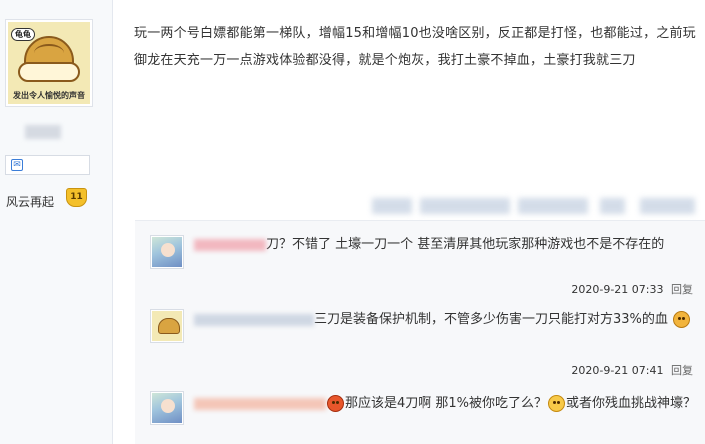 Image resolution: width=705 pixels, height=444 pixels. Describe the element at coordinates (557, 403) in the screenshot. I see `grin-teeth-emoji-icon` at that location.